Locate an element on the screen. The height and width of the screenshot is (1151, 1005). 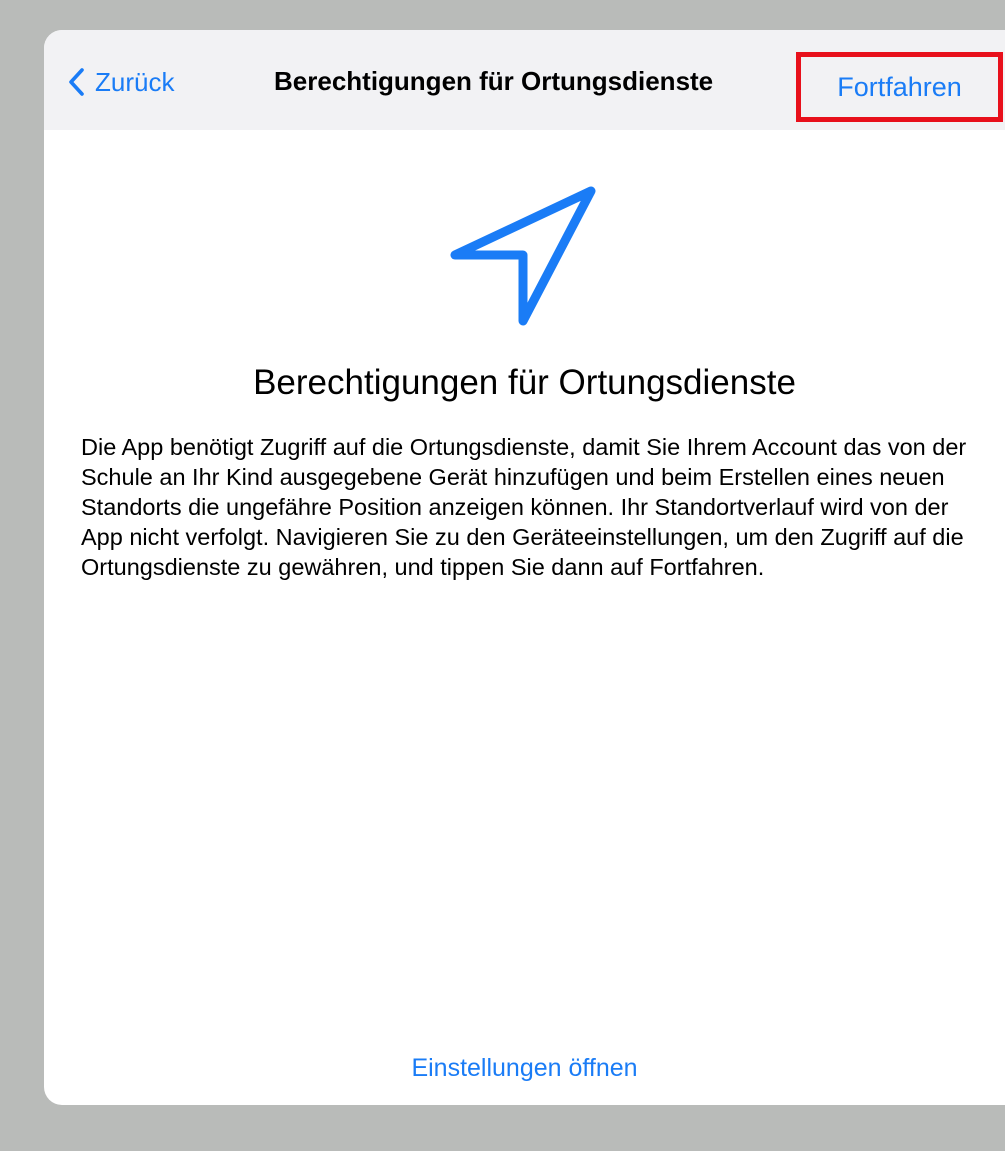
back-label: Zurück is located at coordinates (135, 81).